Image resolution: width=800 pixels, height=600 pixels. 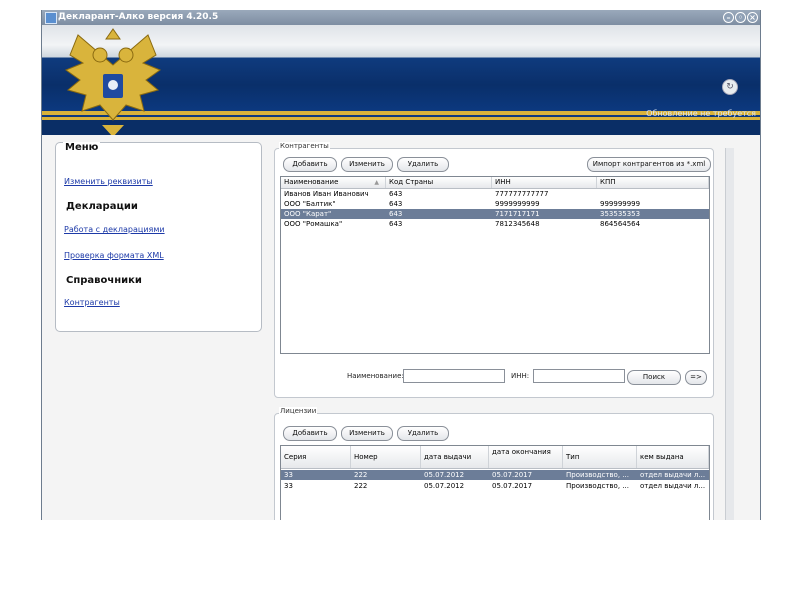 What do you see at coordinates (423, 433) in the screenshot?
I see `delete-license-button: Удалить` at bounding box center [423, 433].